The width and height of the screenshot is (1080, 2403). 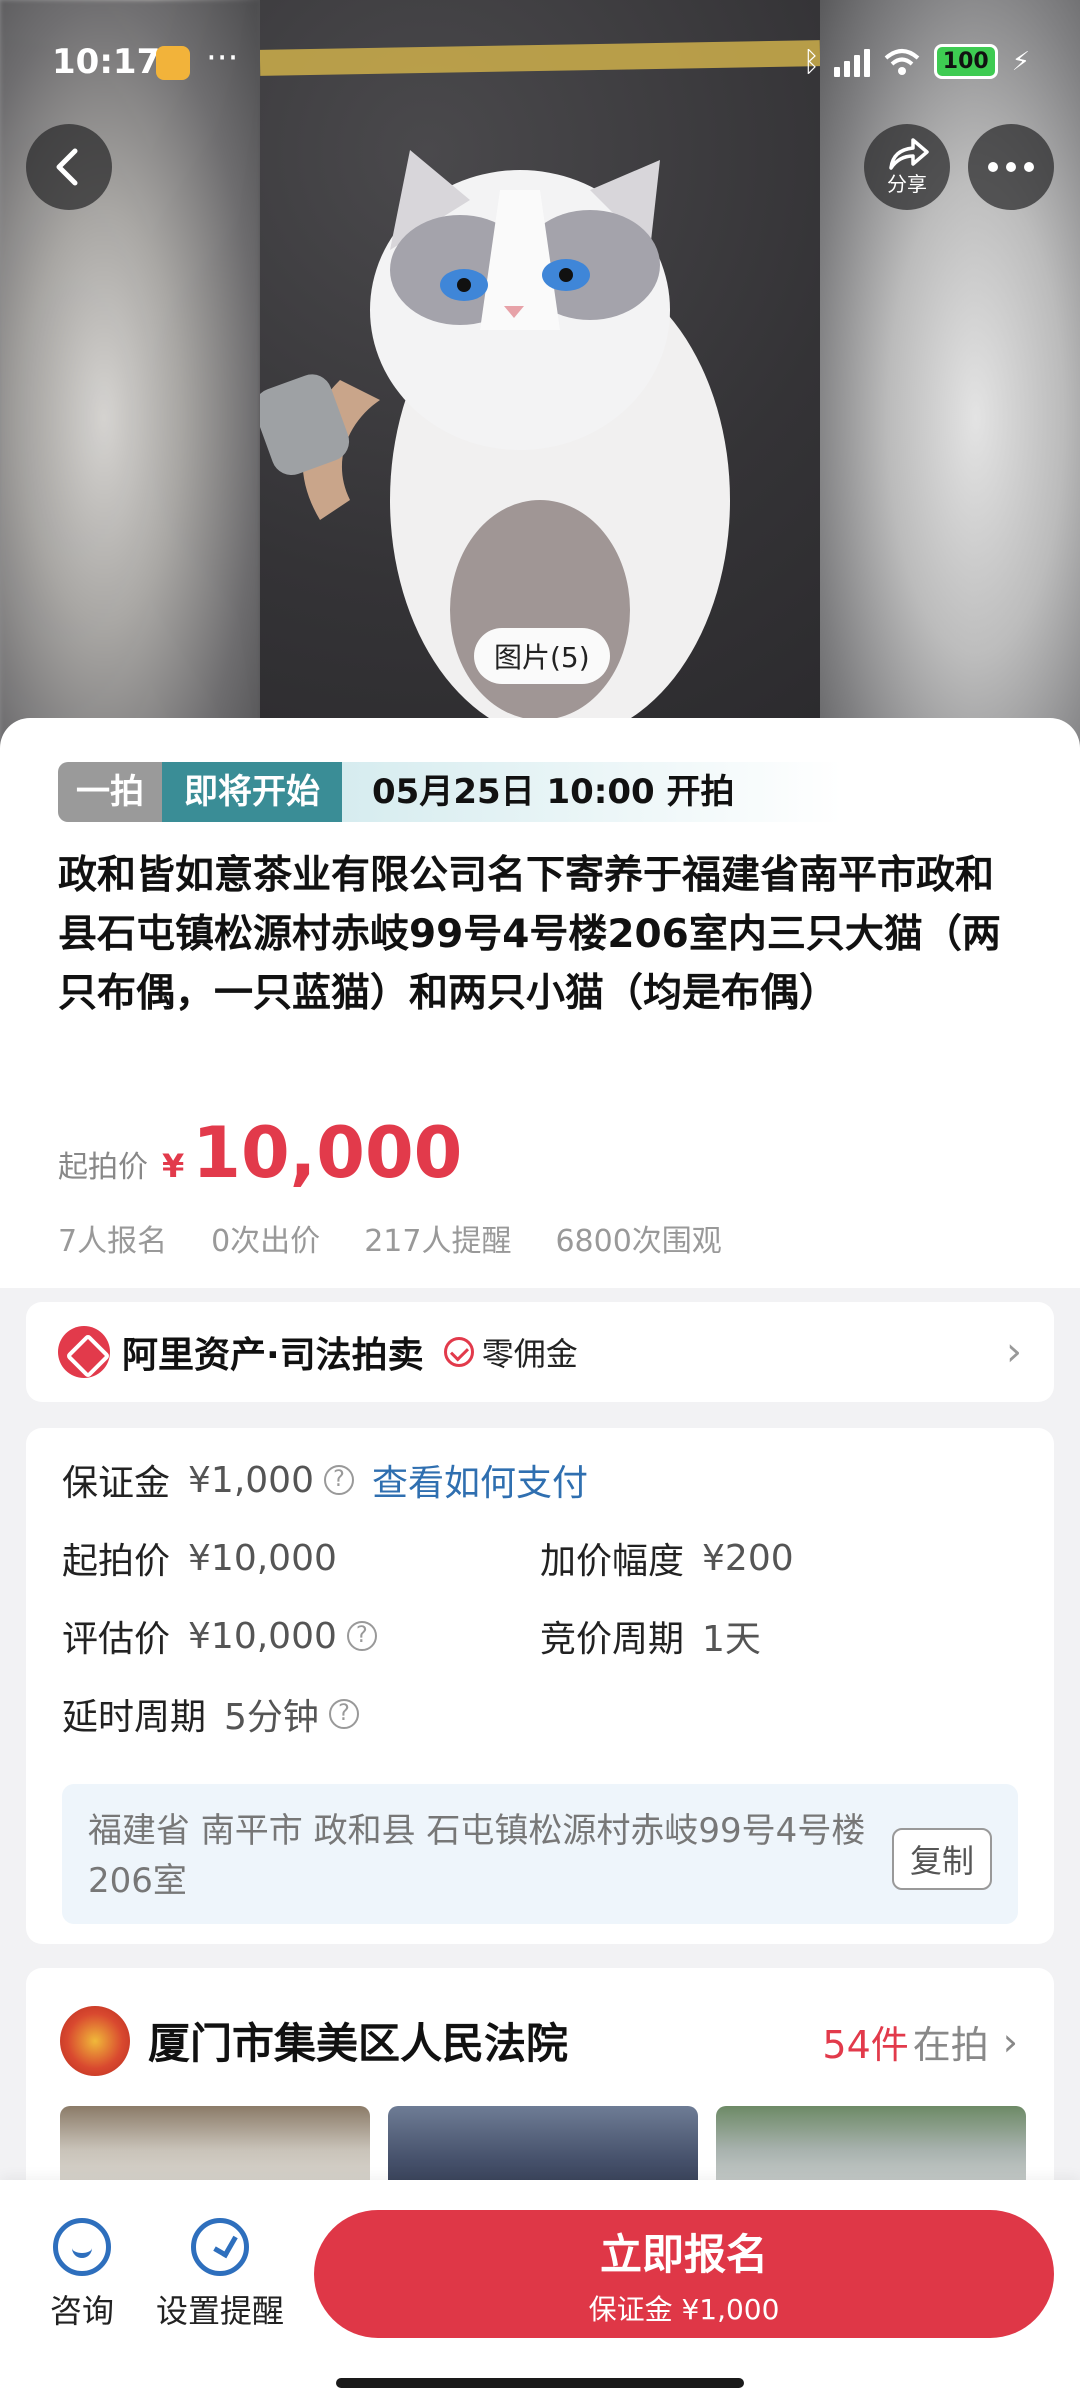 I want to click on start-price-label: 起拍价, so click(x=116, y=1561).